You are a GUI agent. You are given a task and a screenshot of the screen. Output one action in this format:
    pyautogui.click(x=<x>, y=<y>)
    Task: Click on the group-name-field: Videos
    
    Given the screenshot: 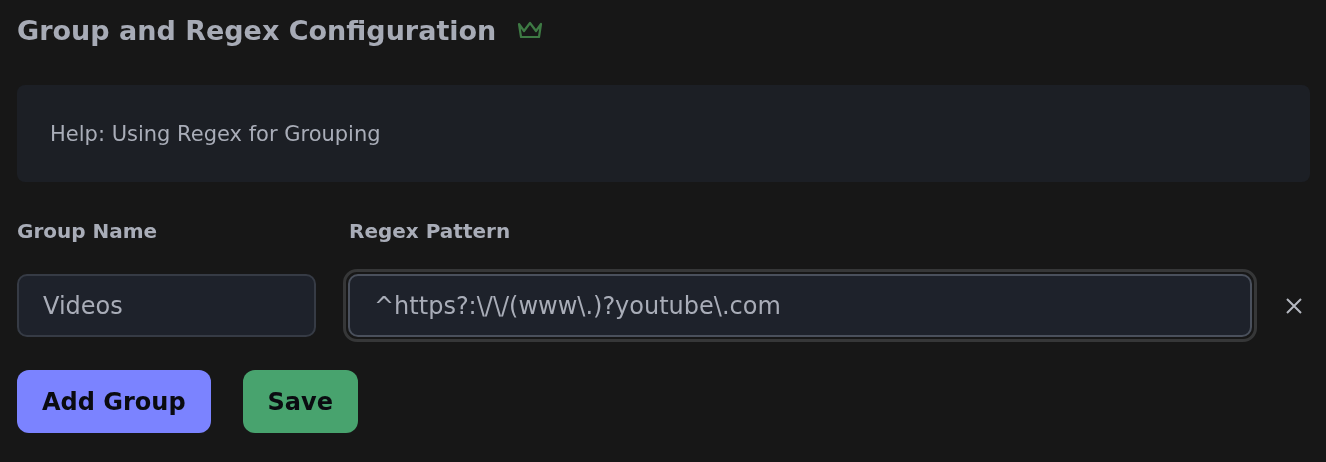 What is the action you would take?
    pyautogui.click(x=166, y=305)
    